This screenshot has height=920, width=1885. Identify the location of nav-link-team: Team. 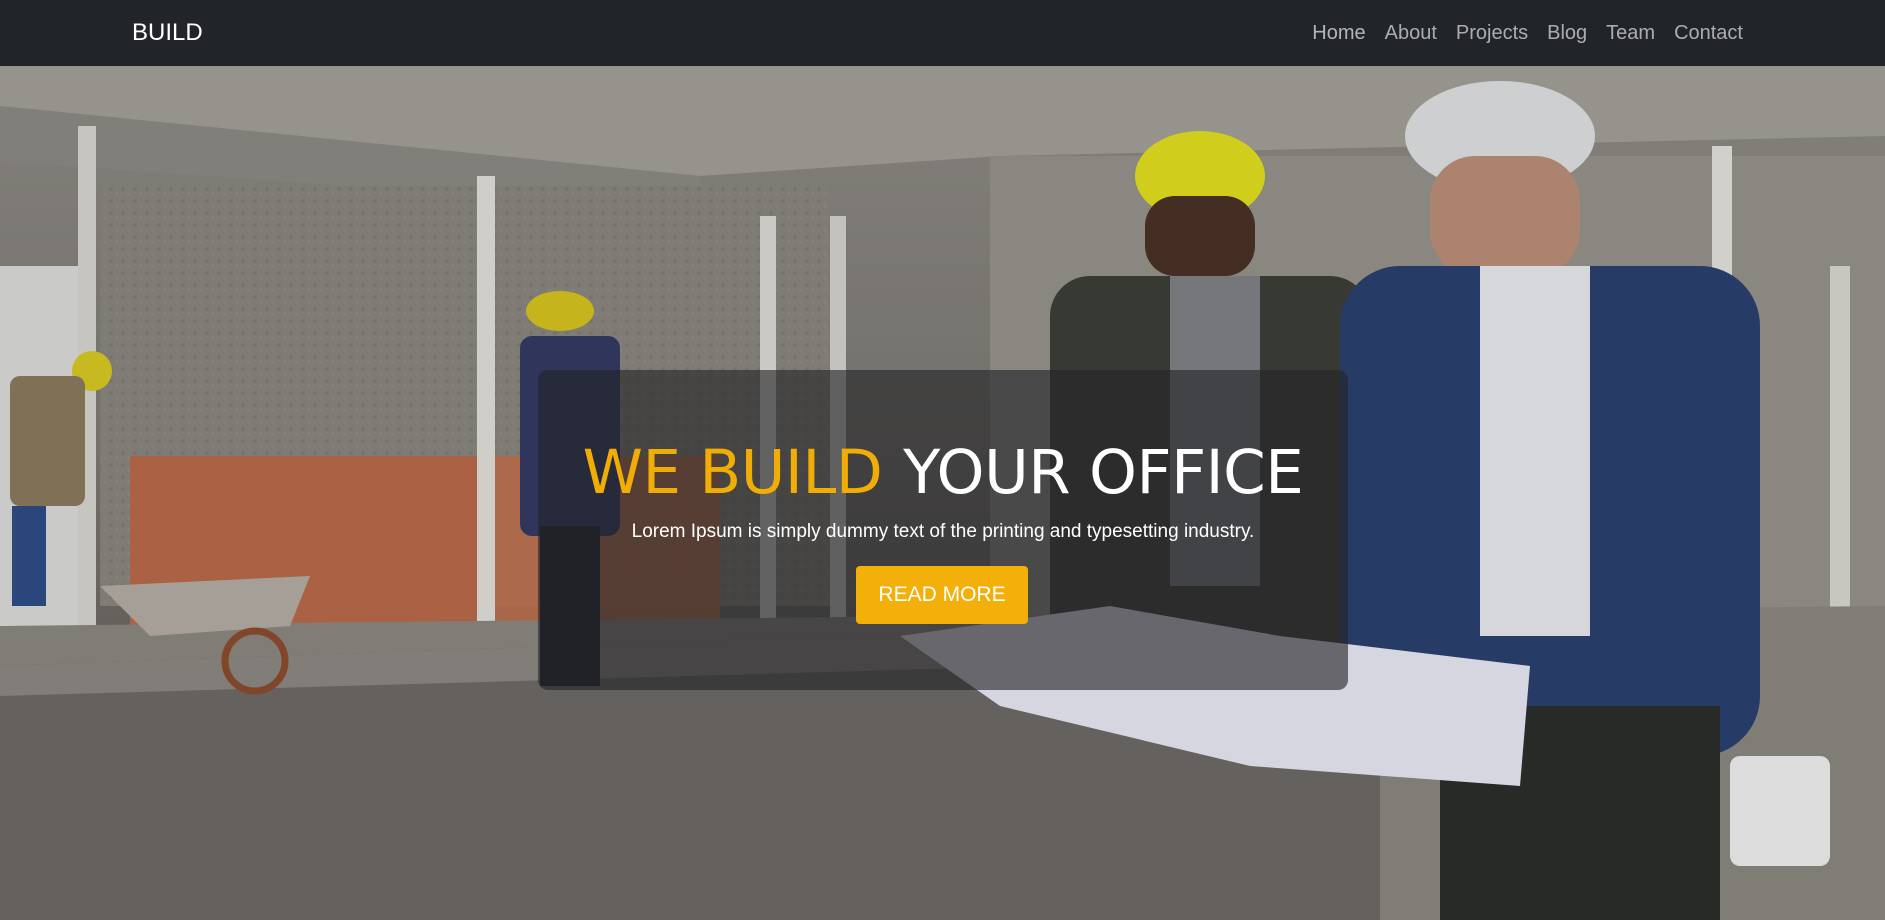
(1630, 33).